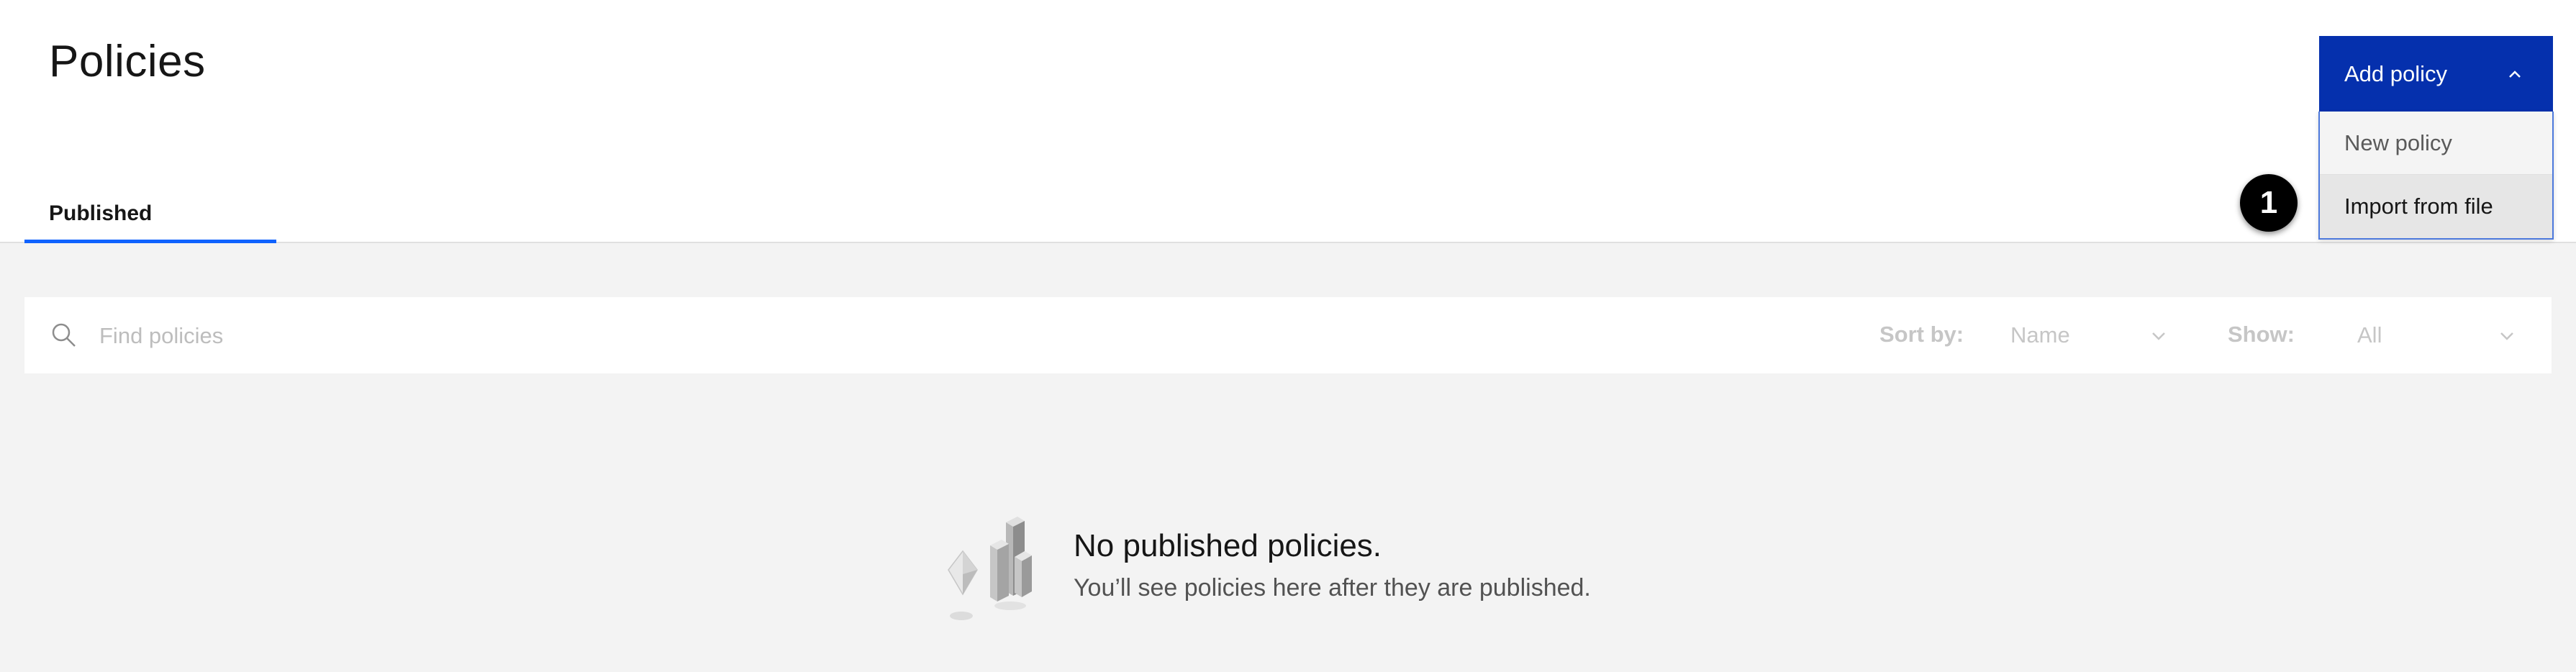 The width and height of the screenshot is (2576, 672). I want to click on sort-by-value: Name, so click(2040, 335).